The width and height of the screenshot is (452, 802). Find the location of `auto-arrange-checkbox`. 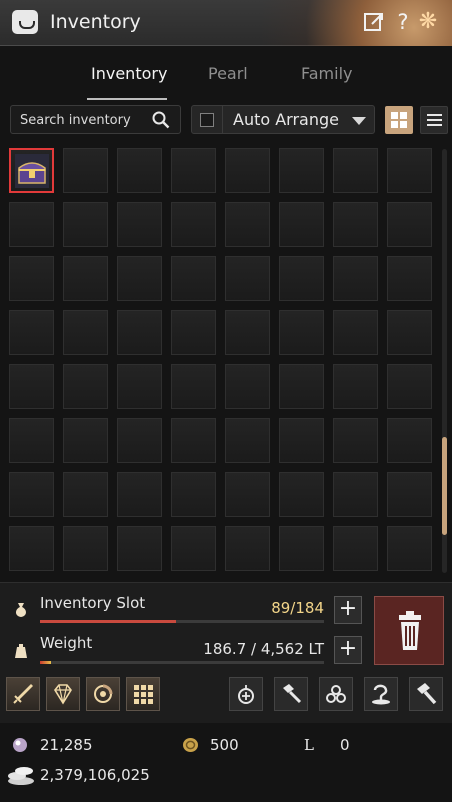

auto-arrange-checkbox is located at coordinates (207, 120).